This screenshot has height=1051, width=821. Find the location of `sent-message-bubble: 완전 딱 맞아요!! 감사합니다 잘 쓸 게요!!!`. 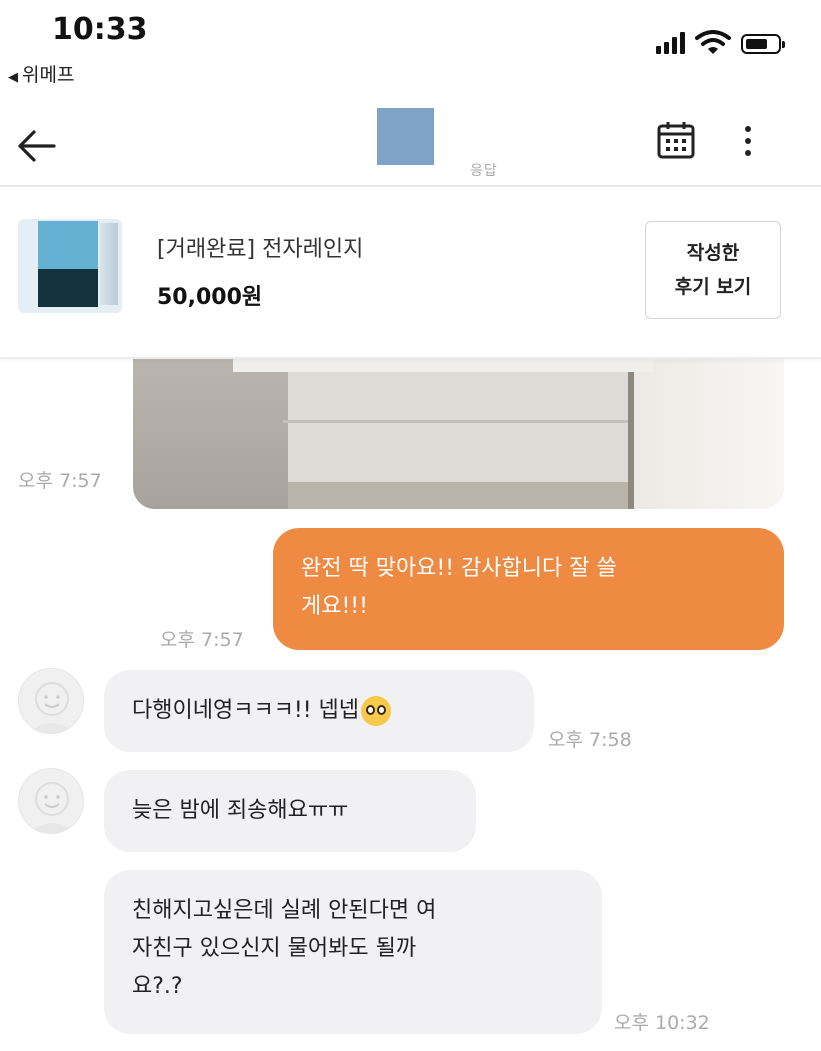

sent-message-bubble: 완전 딱 맞아요!! 감사합니다 잘 쓸 게요!!! is located at coordinates (528, 589).